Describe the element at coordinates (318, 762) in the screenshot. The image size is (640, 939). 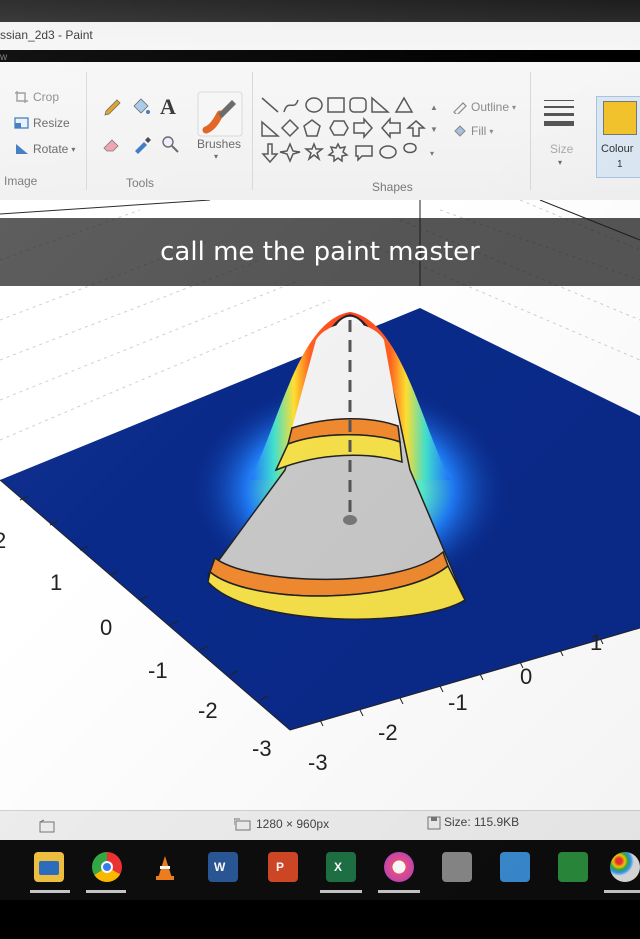
I see `right-axis-tick: -3` at that location.